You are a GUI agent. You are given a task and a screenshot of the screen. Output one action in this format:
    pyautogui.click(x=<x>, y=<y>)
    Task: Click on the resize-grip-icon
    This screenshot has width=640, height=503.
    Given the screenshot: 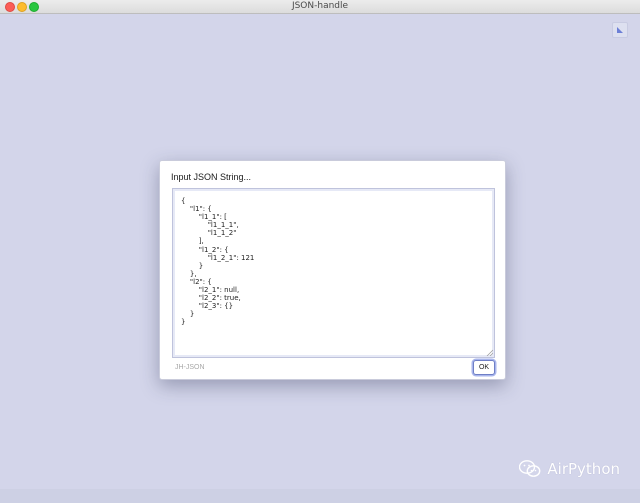 What is the action you would take?
    pyautogui.click(x=489, y=352)
    